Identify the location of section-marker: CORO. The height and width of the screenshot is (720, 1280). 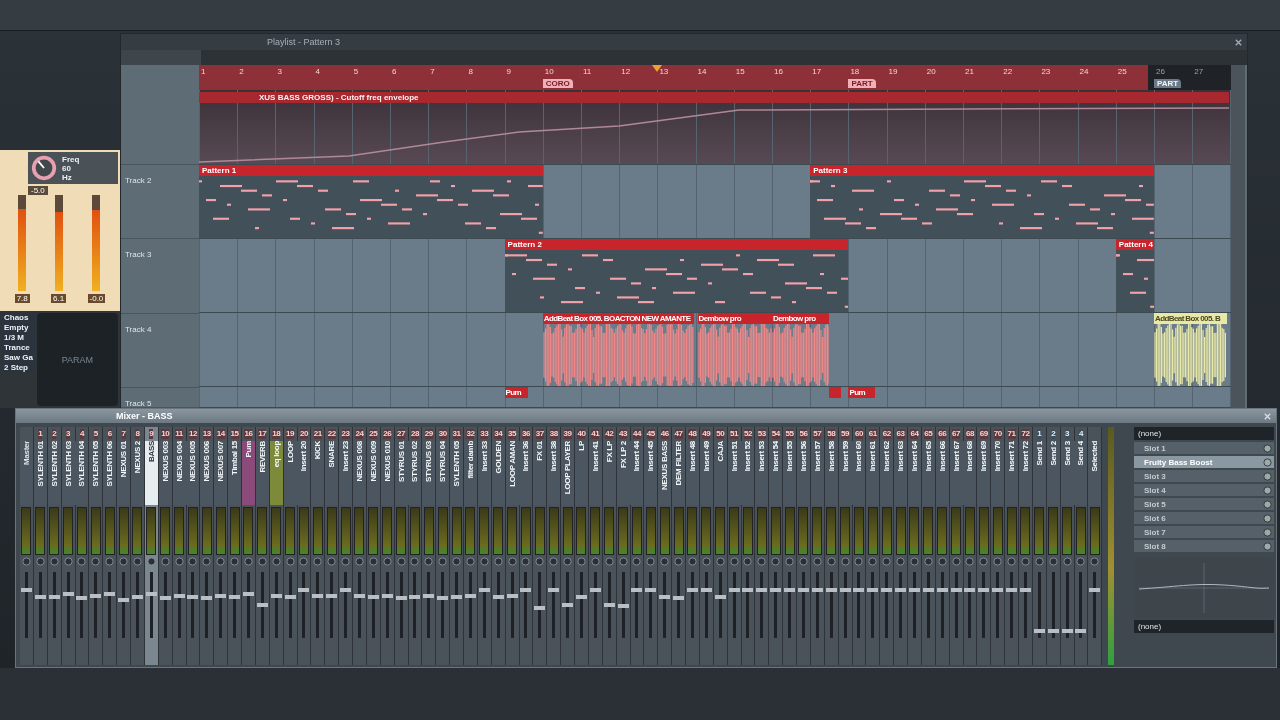
(557, 83).